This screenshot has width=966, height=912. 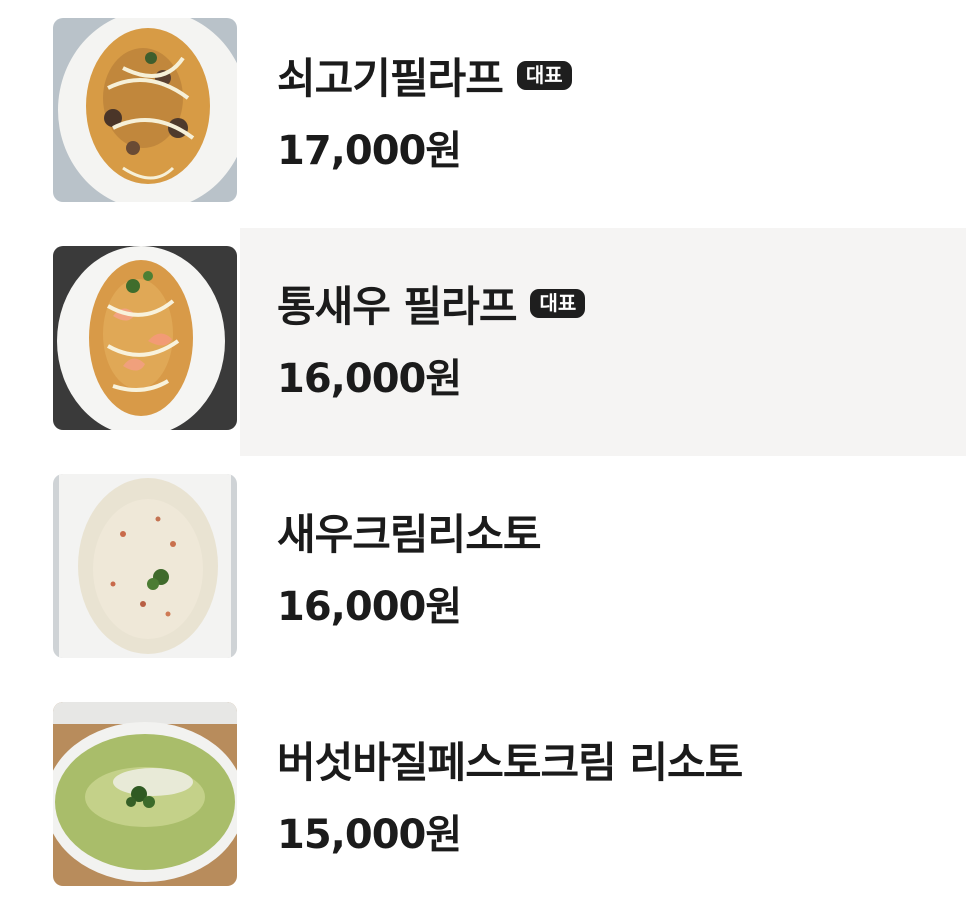 What do you see at coordinates (145, 566) in the screenshot?
I see `shrimp-cream-risotto-photo` at bounding box center [145, 566].